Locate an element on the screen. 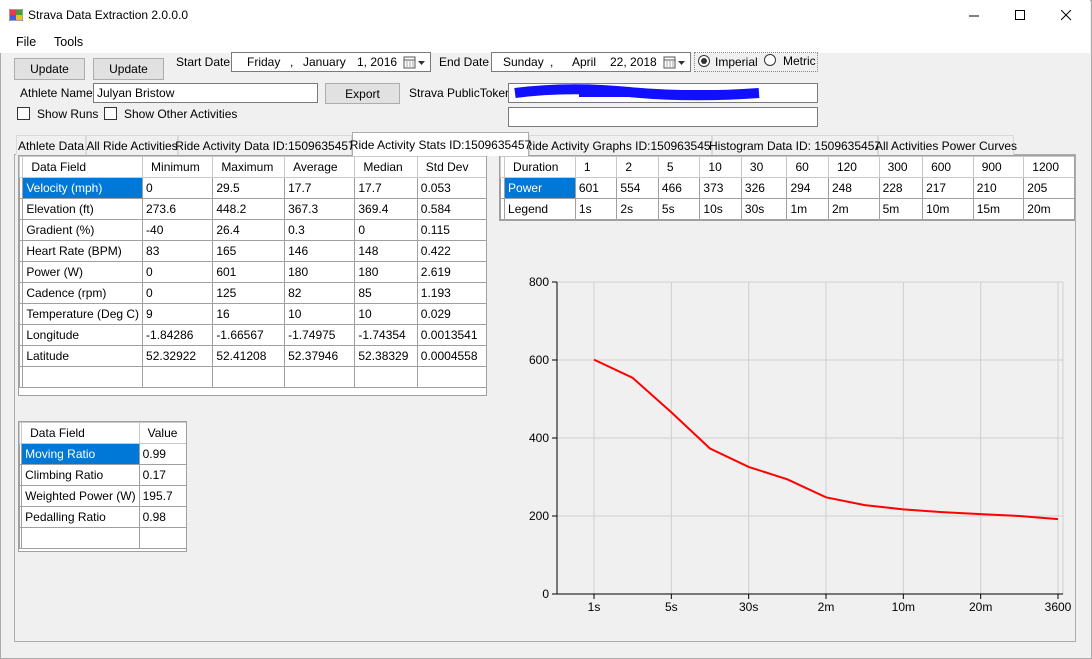 Image resolution: width=1092 pixels, height=659 pixels. table-cell: Pedalling Ratio is located at coordinates (80, 517).